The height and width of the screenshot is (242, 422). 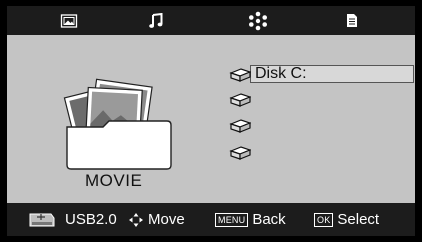 I want to click on media-type-tabbar, so click(x=211, y=20).